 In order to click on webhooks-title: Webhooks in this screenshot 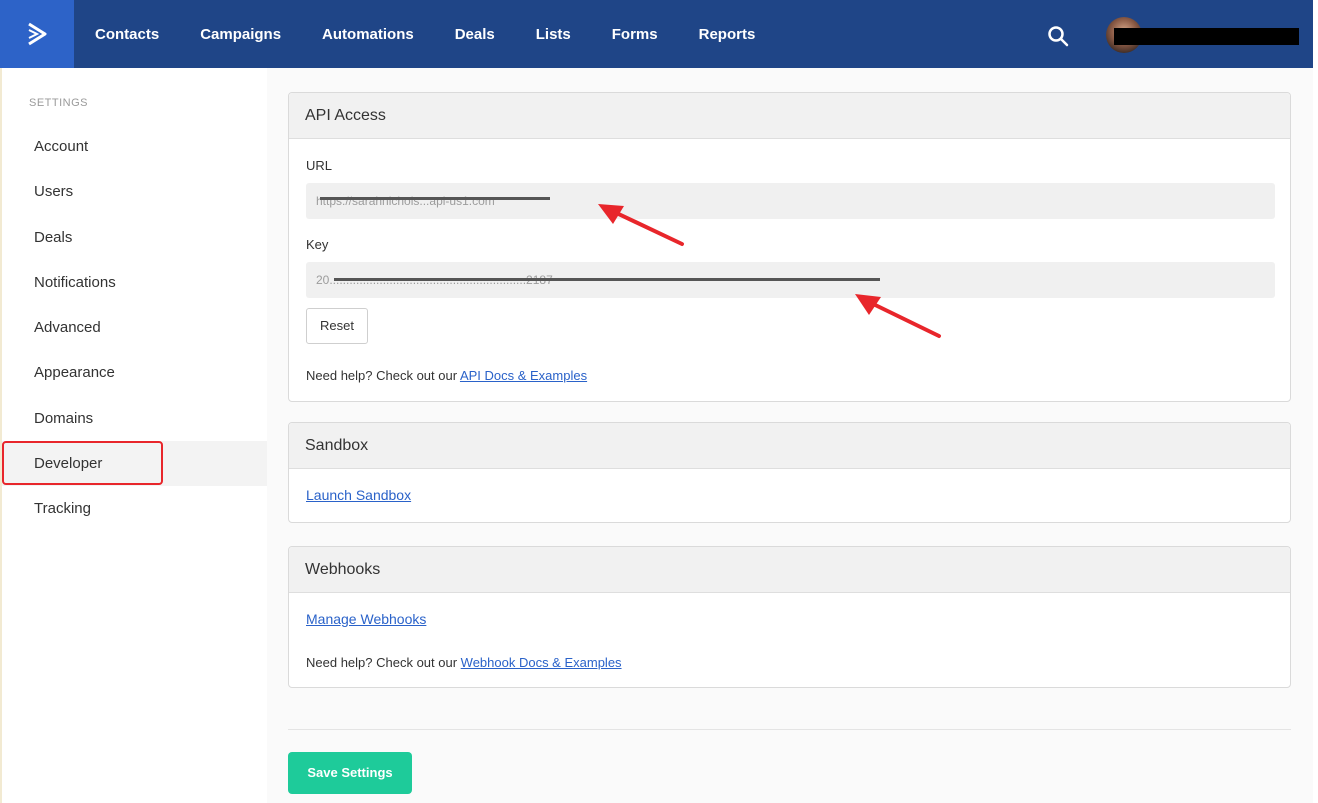, I will do `click(789, 570)`.